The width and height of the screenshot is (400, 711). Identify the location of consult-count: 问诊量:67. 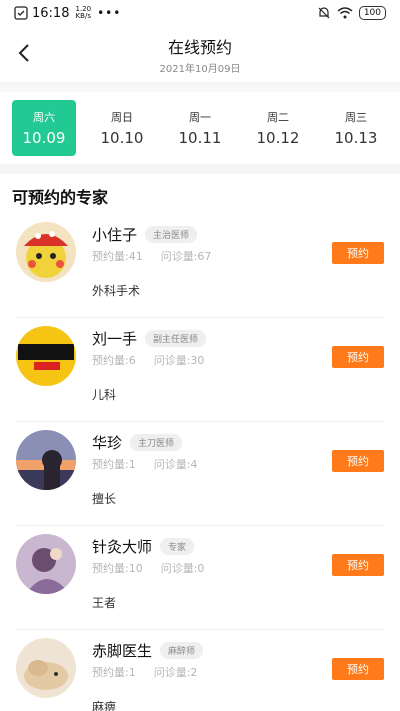
(186, 256).